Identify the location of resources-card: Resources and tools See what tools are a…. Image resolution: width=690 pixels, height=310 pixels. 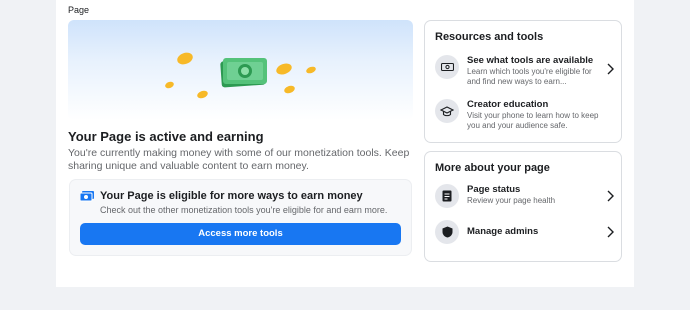
(523, 81).